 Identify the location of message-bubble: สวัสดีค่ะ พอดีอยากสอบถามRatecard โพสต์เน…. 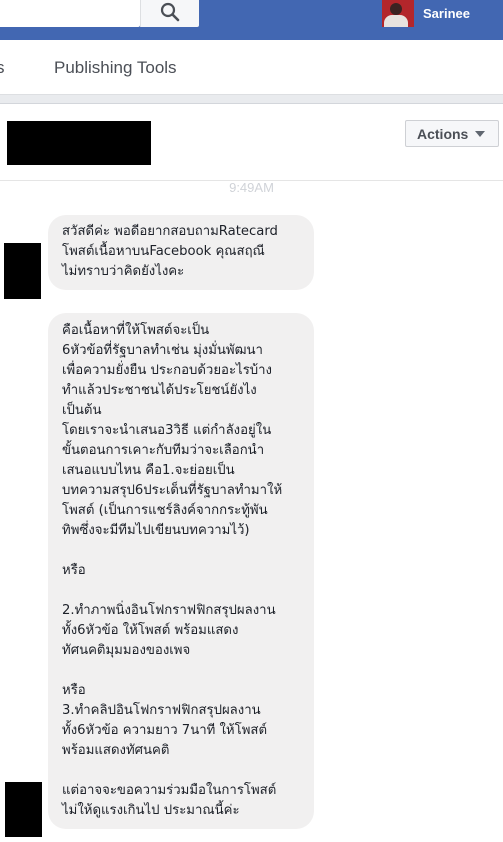
(181, 252).